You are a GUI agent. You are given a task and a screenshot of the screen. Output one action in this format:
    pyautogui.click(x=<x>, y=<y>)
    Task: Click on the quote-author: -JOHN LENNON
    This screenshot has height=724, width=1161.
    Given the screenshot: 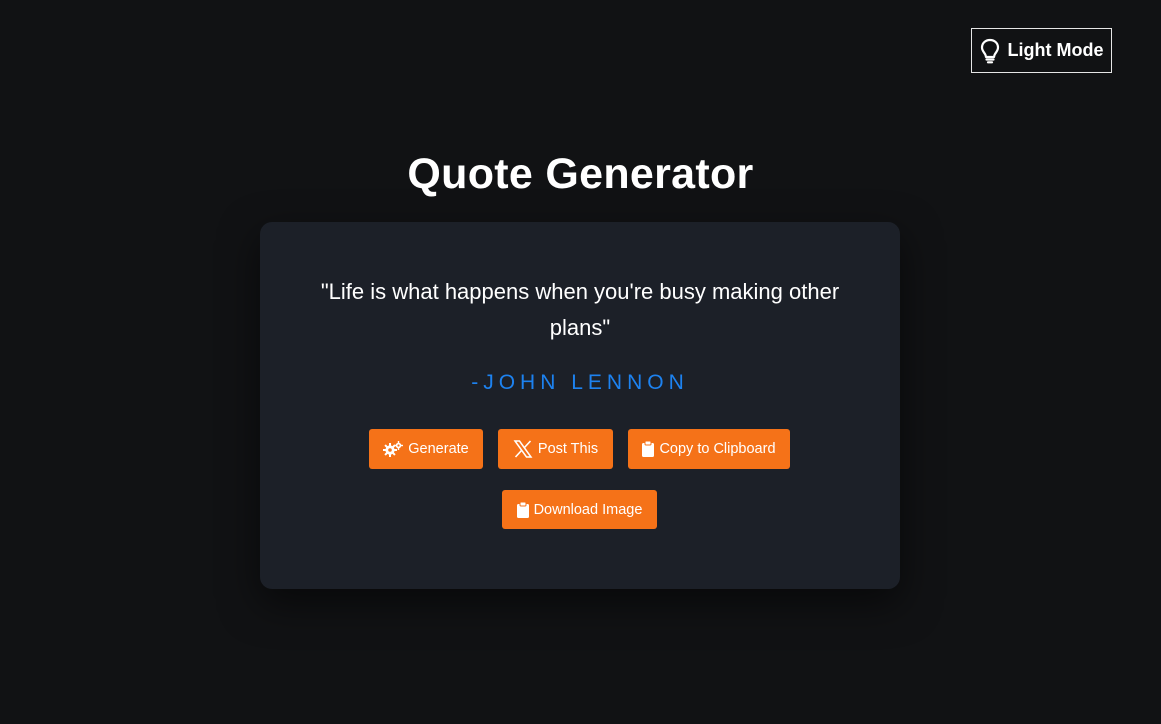 What is the action you would take?
    pyautogui.click(x=580, y=382)
    